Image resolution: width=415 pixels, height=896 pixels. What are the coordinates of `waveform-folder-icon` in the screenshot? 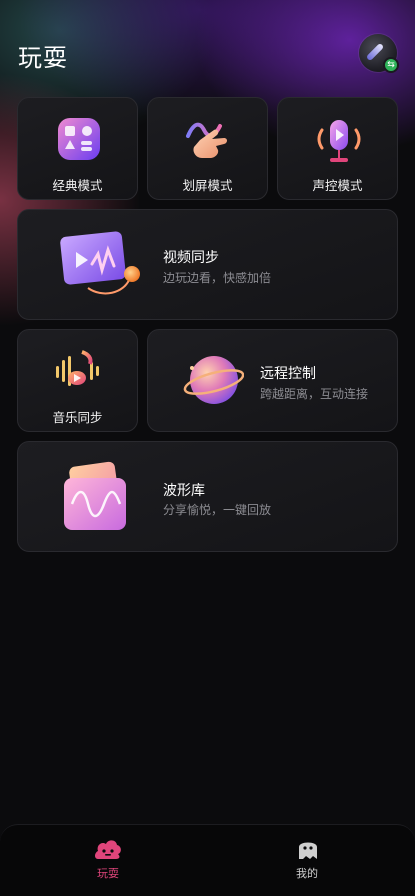 It's located at (95, 495).